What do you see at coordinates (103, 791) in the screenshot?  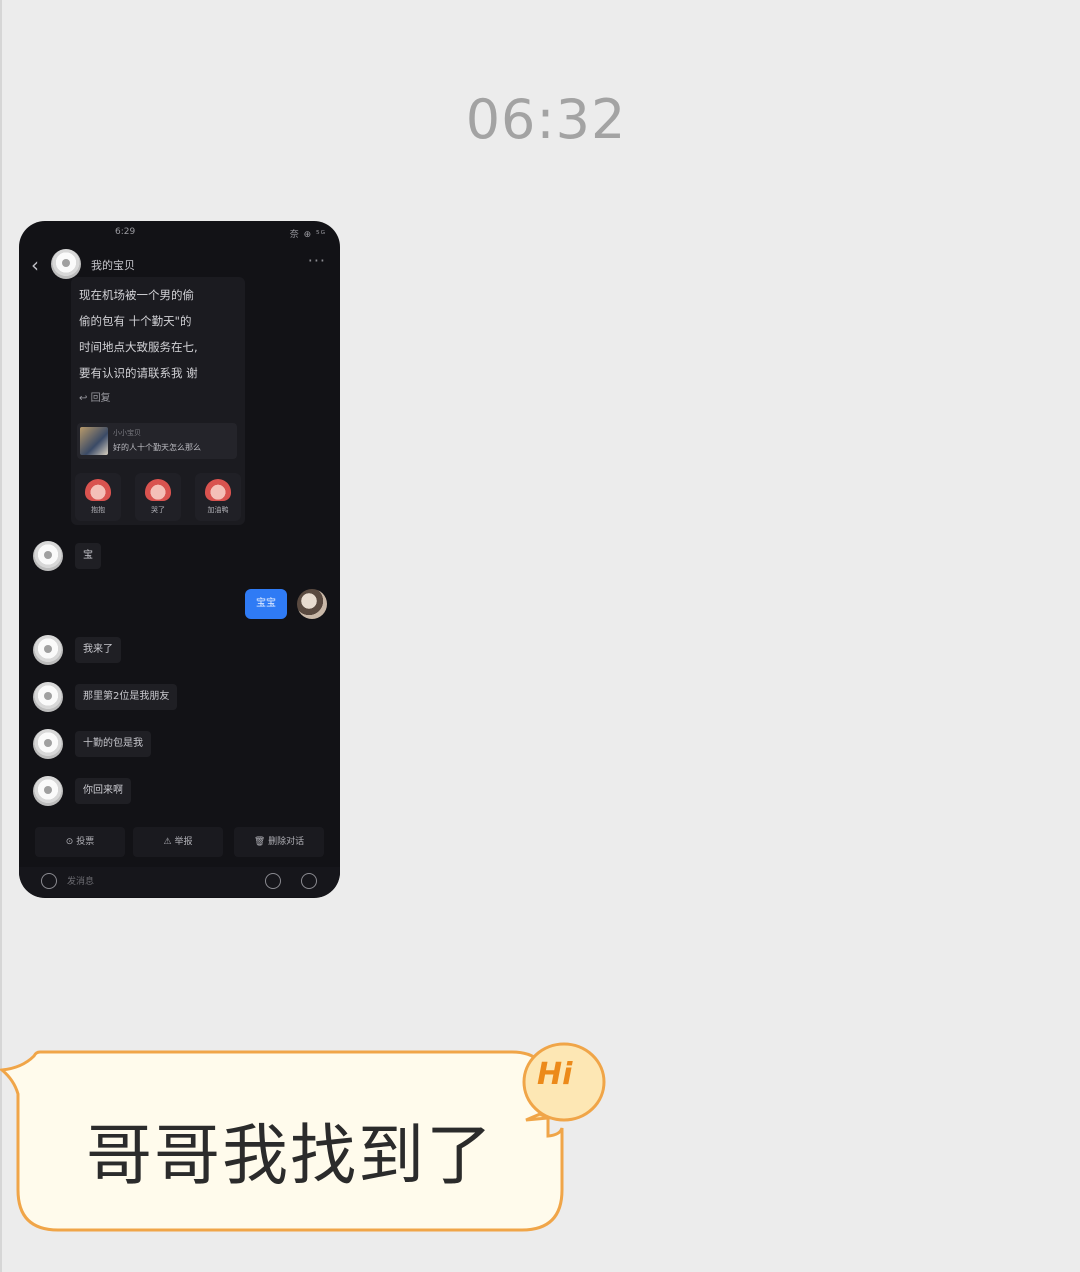 I see `incoming-message: 你回来啊` at bounding box center [103, 791].